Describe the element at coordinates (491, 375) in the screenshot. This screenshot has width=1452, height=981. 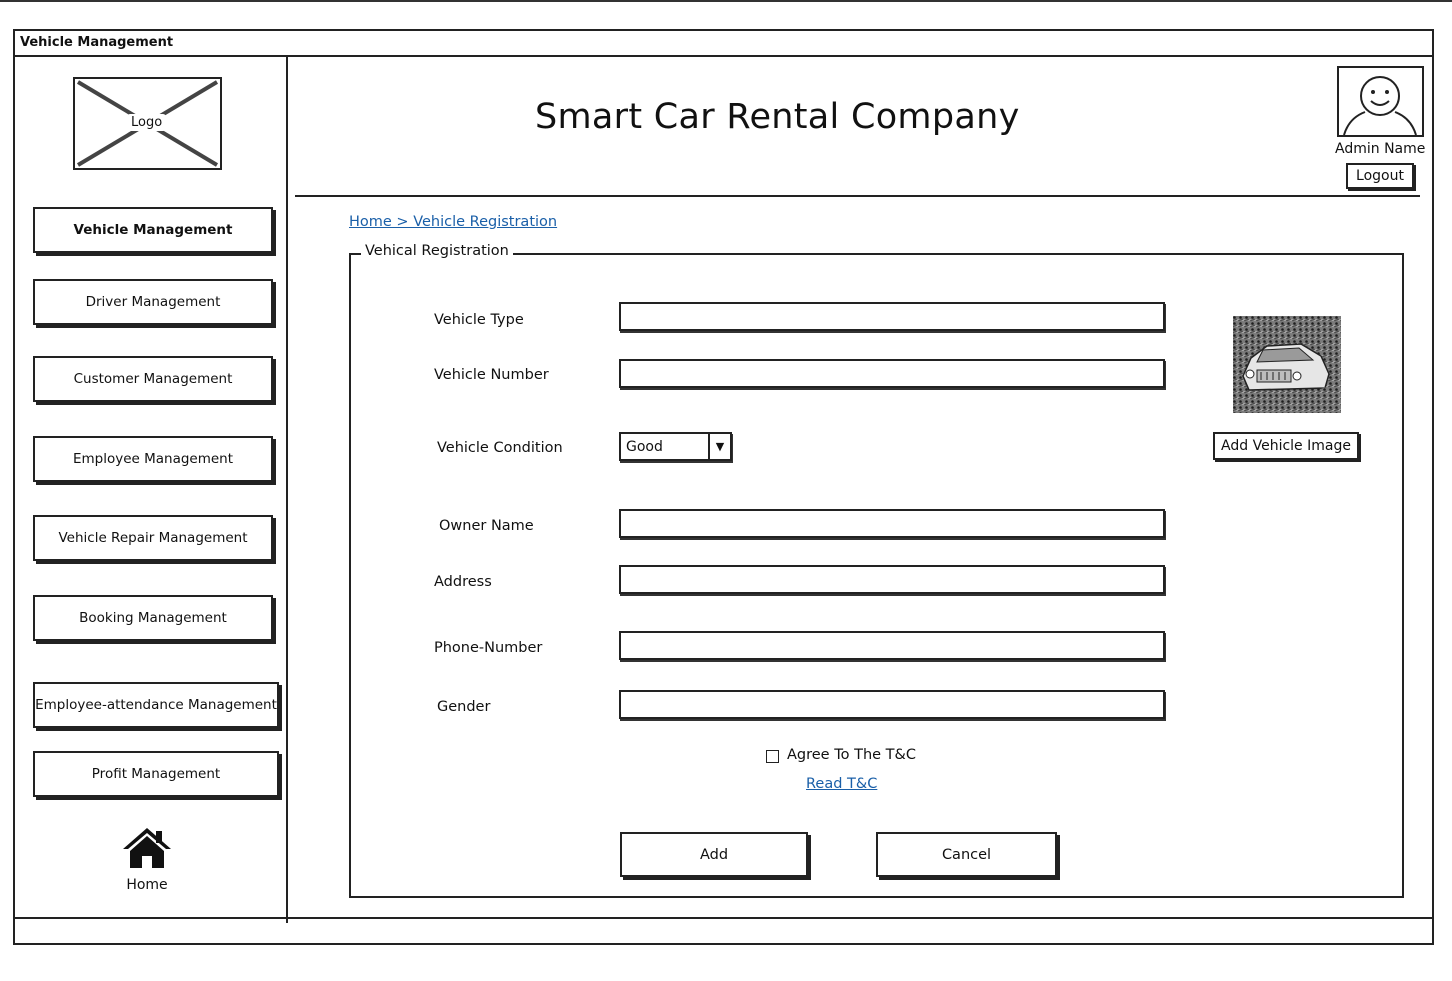
I see `vehicle-number-label: Vehicle Number` at that location.